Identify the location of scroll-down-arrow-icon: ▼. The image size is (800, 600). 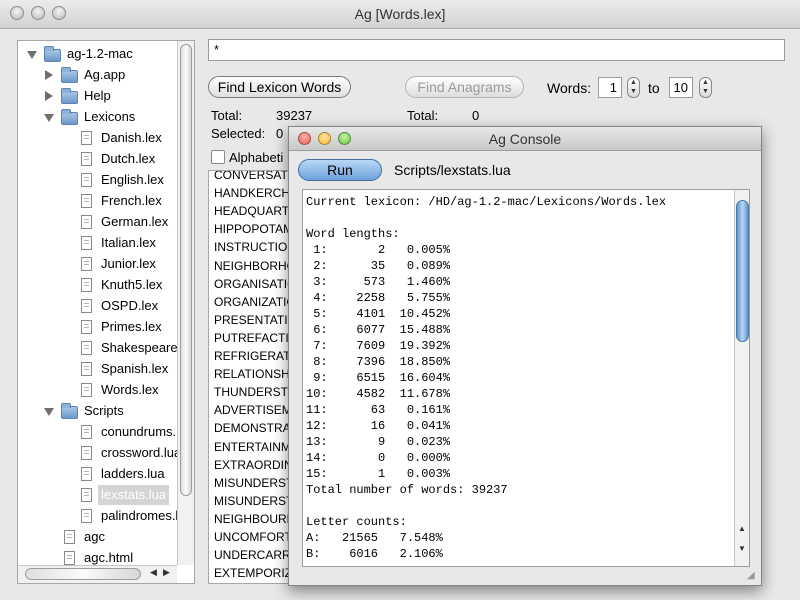
(742, 548).